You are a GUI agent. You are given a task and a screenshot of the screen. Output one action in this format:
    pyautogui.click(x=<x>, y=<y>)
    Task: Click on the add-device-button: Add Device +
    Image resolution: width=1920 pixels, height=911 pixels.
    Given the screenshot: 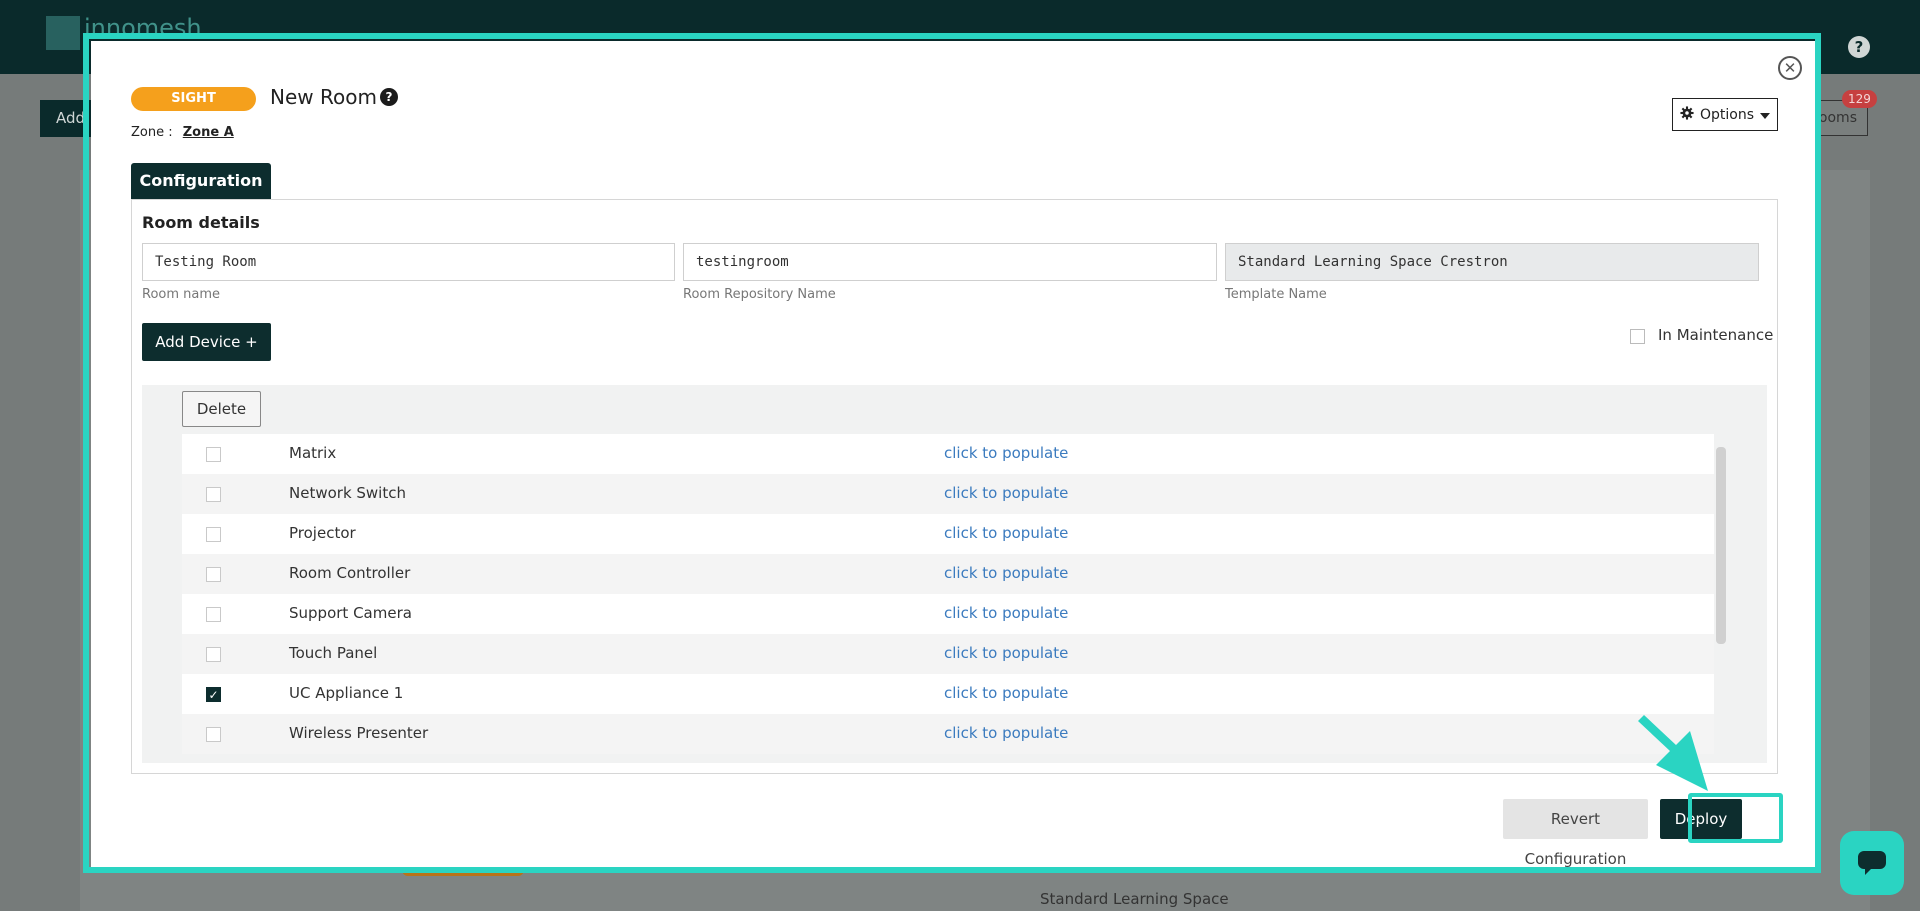 What is the action you would take?
    pyautogui.click(x=206, y=342)
    